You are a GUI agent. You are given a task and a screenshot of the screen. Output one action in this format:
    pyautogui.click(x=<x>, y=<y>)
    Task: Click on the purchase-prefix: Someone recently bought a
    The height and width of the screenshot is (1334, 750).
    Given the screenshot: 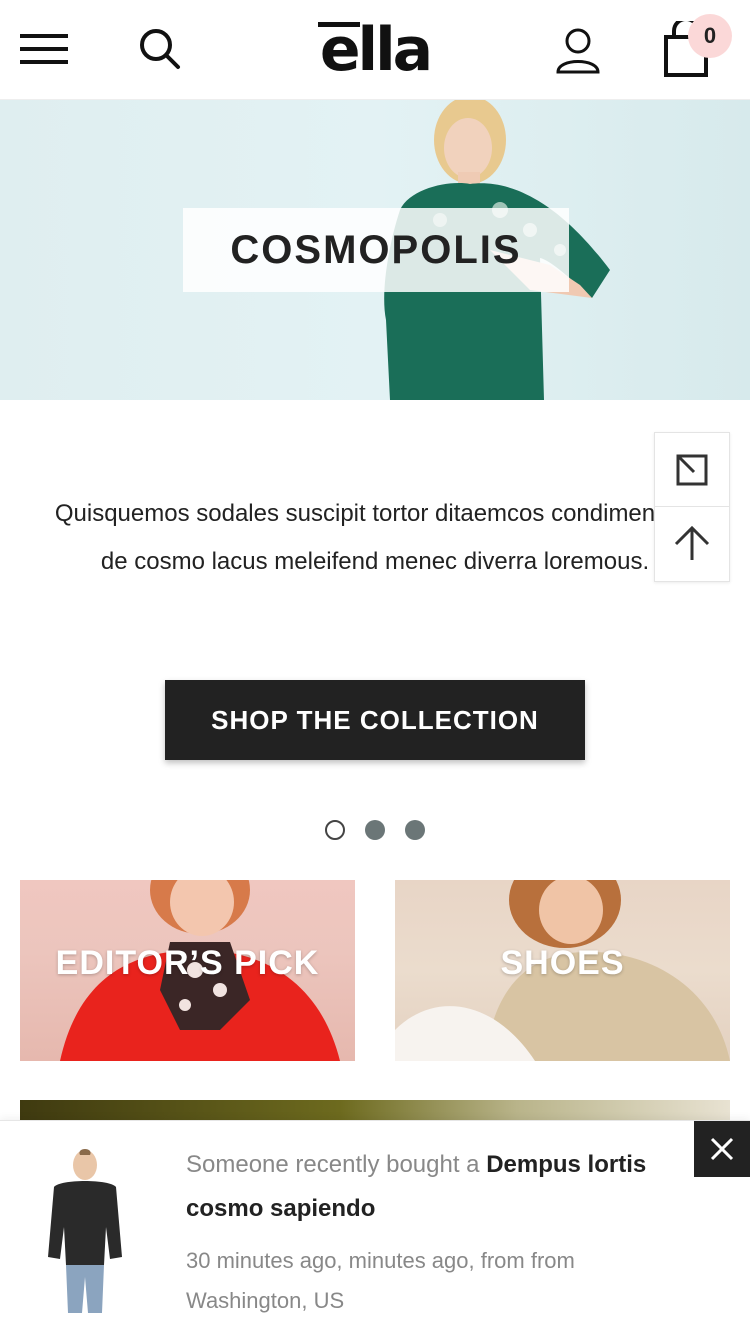 What is the action you would take?
    pyautogui.click(x=333, y=1164)
    